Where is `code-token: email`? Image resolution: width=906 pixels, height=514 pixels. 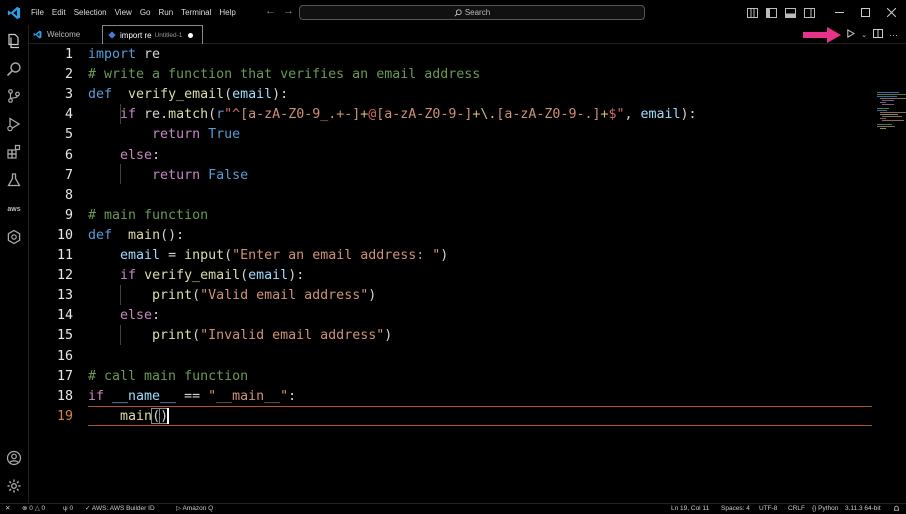 code-token: email is located at coordinates (252, 95).